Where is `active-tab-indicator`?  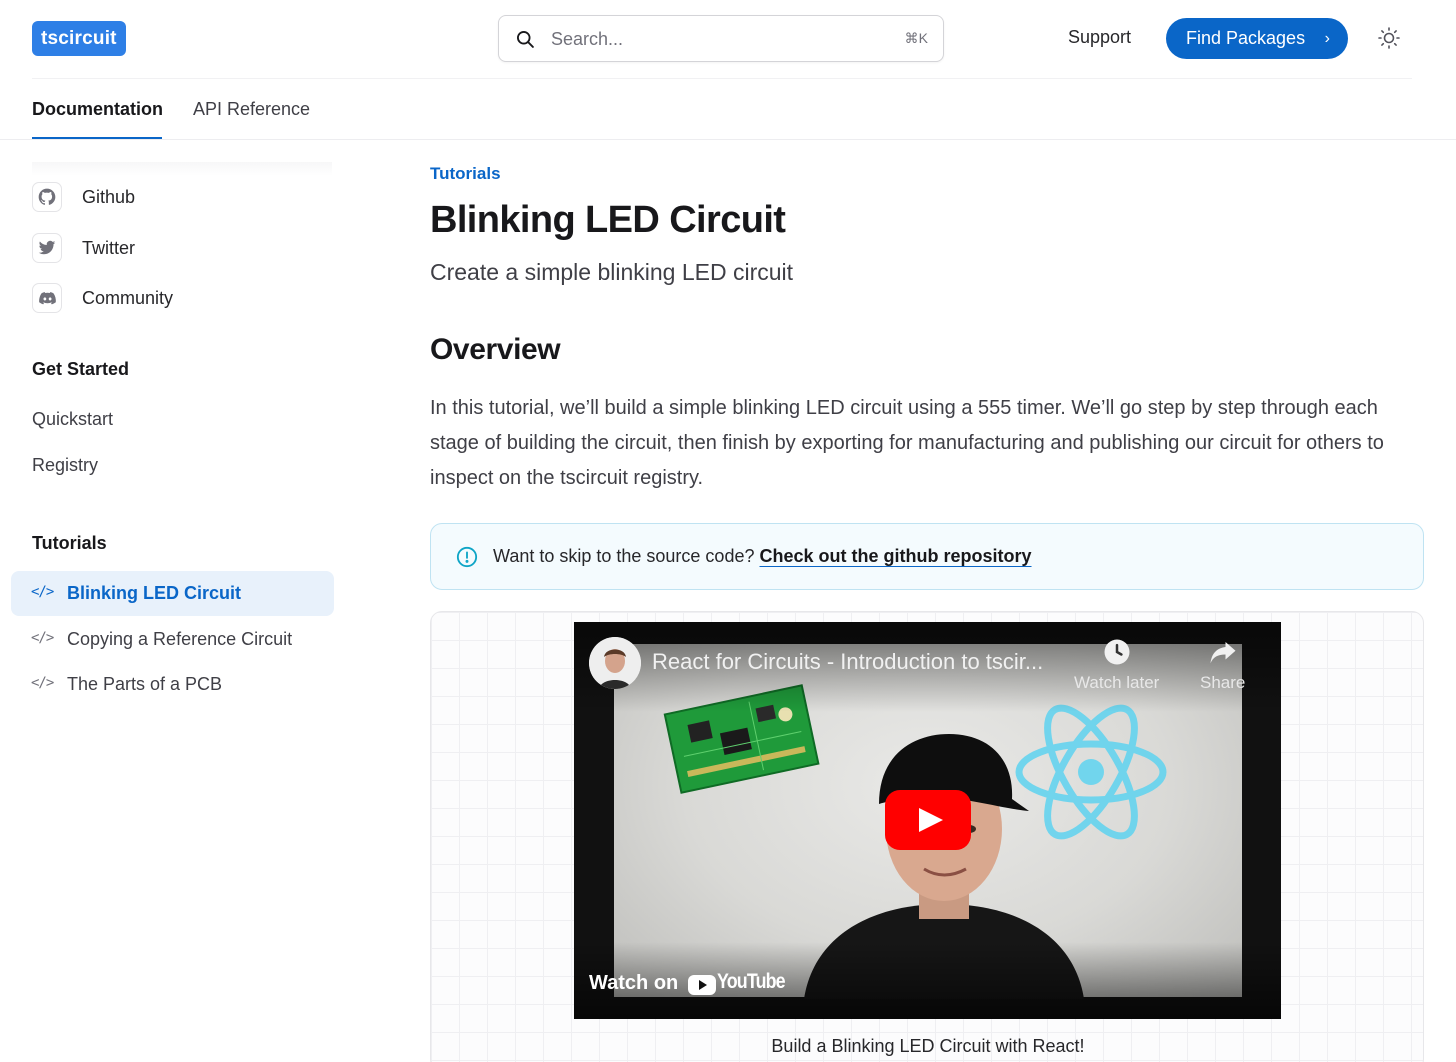 active-tab-indicator is located at coordinates (97, 138).